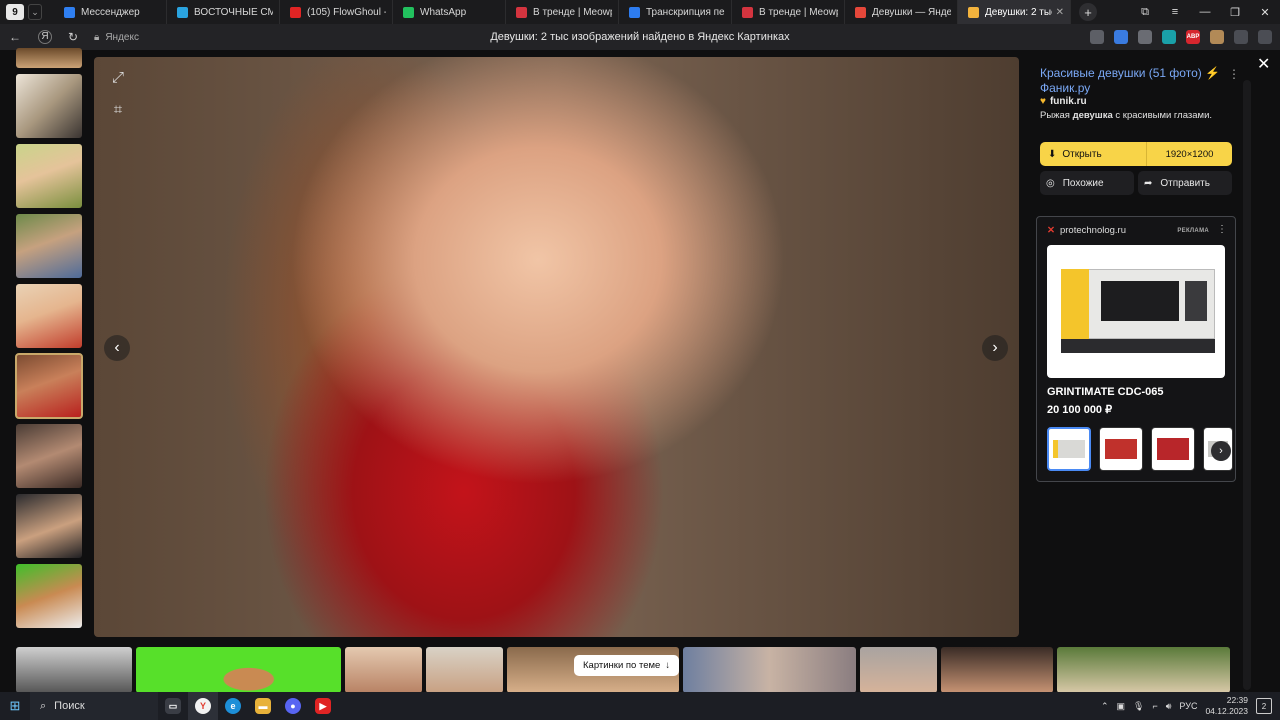 This screenshot has width=1280, height=720. I want to click on task-view-icon: ▭, so click(173, 706).